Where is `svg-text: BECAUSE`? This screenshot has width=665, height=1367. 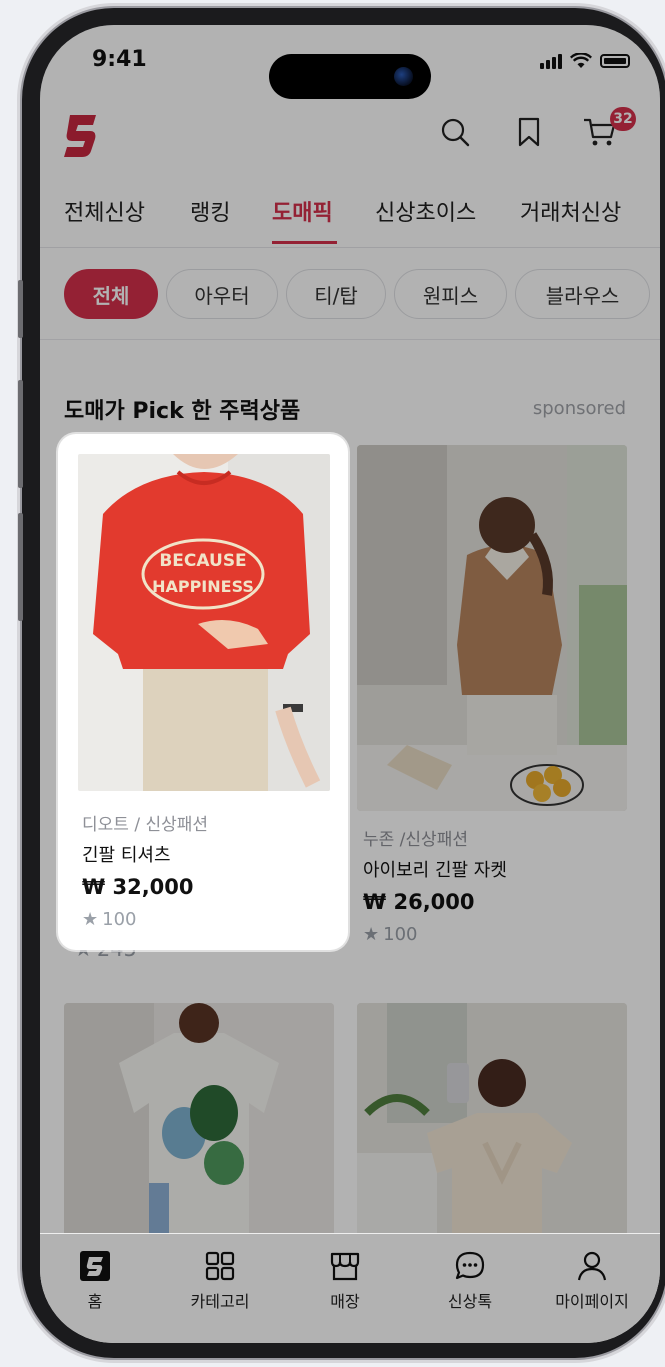
svg-text: BECAUSE is located at coordinates (202, 561).